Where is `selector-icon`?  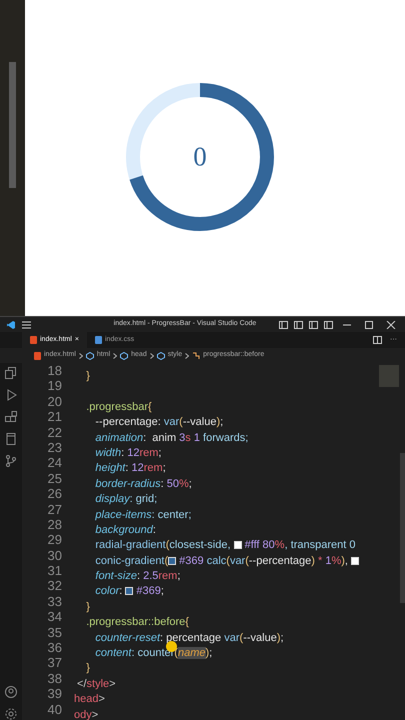 selector-icon is located at coordinates (196, 356).